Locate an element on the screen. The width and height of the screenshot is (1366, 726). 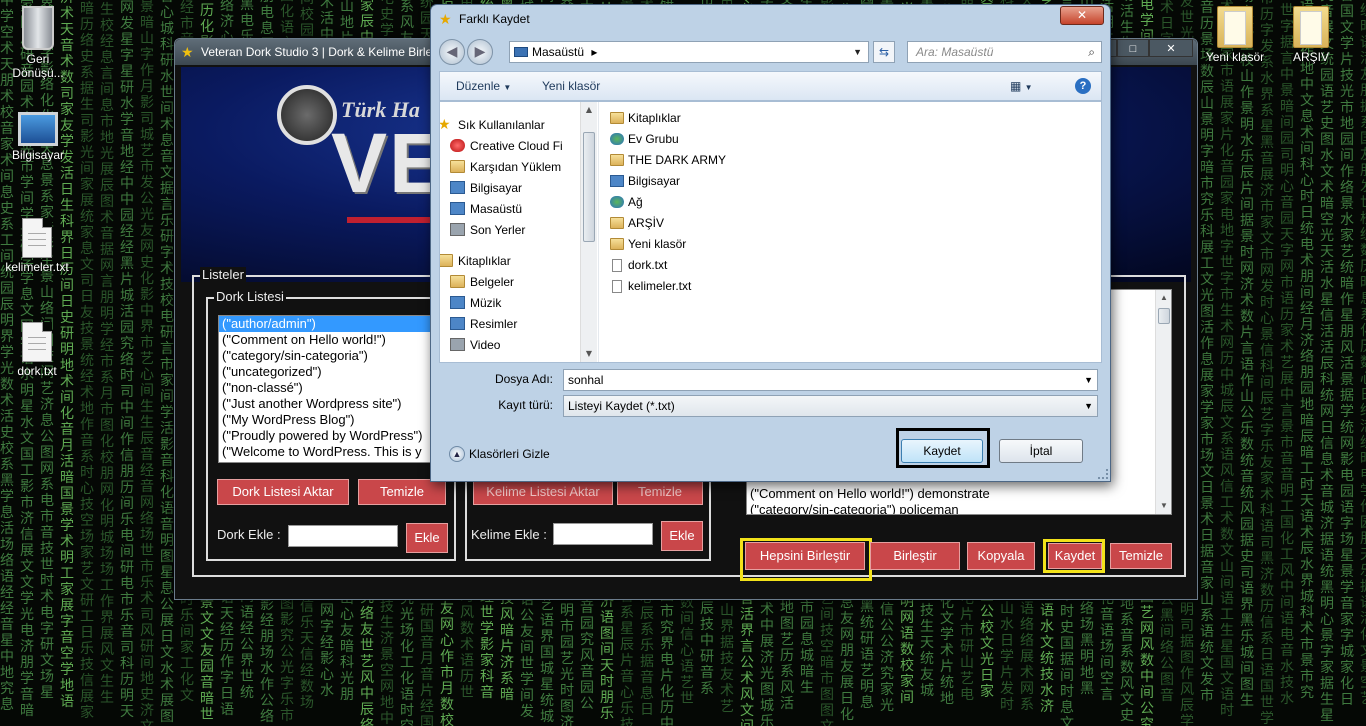
nav-item: Creative Cloud Fi is located at coordinates (506, 146).